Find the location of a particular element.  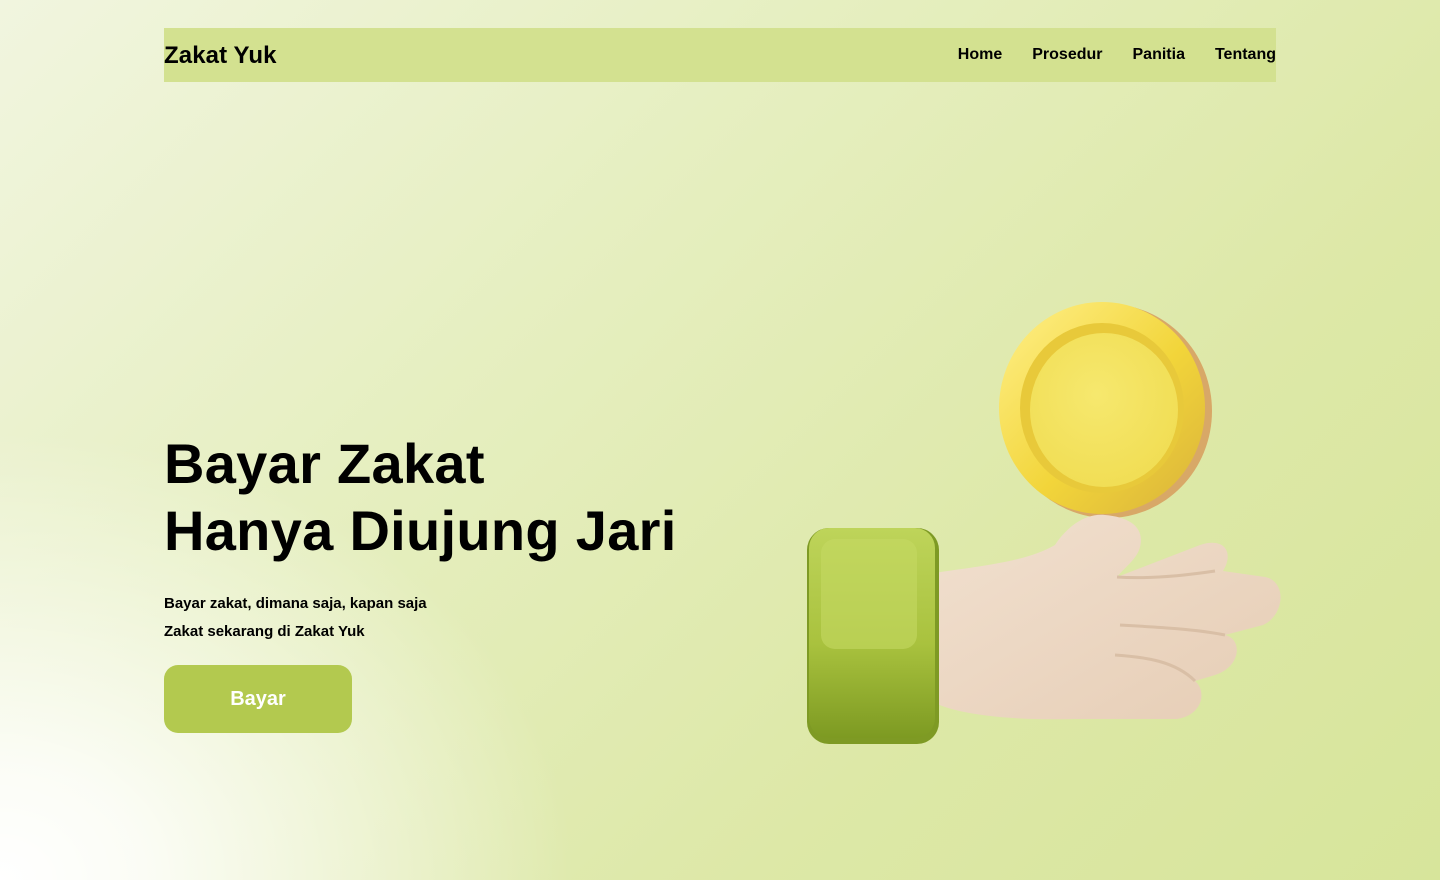

nav-link-tentang: Tentang is located at coordinates (1245, 55).